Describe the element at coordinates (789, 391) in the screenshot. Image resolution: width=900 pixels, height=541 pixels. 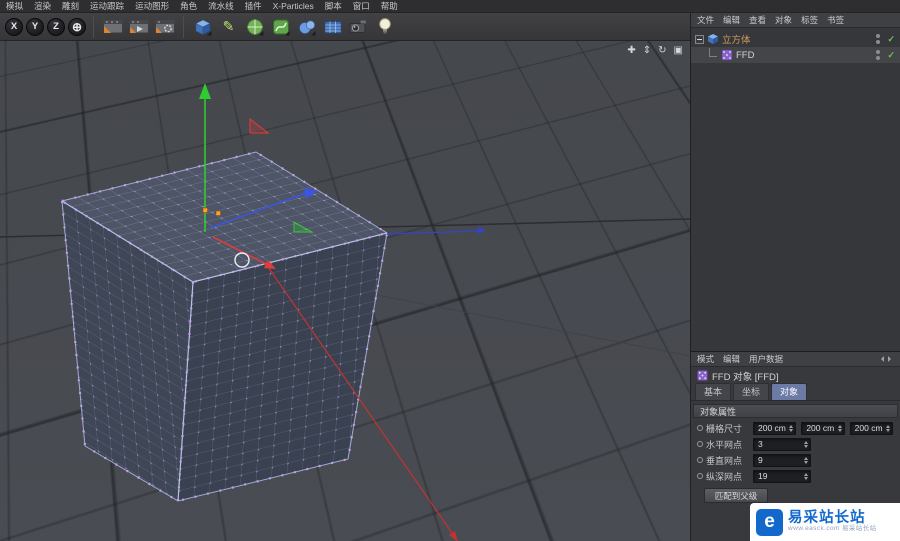
I see `tab-object: 对象` at that location.